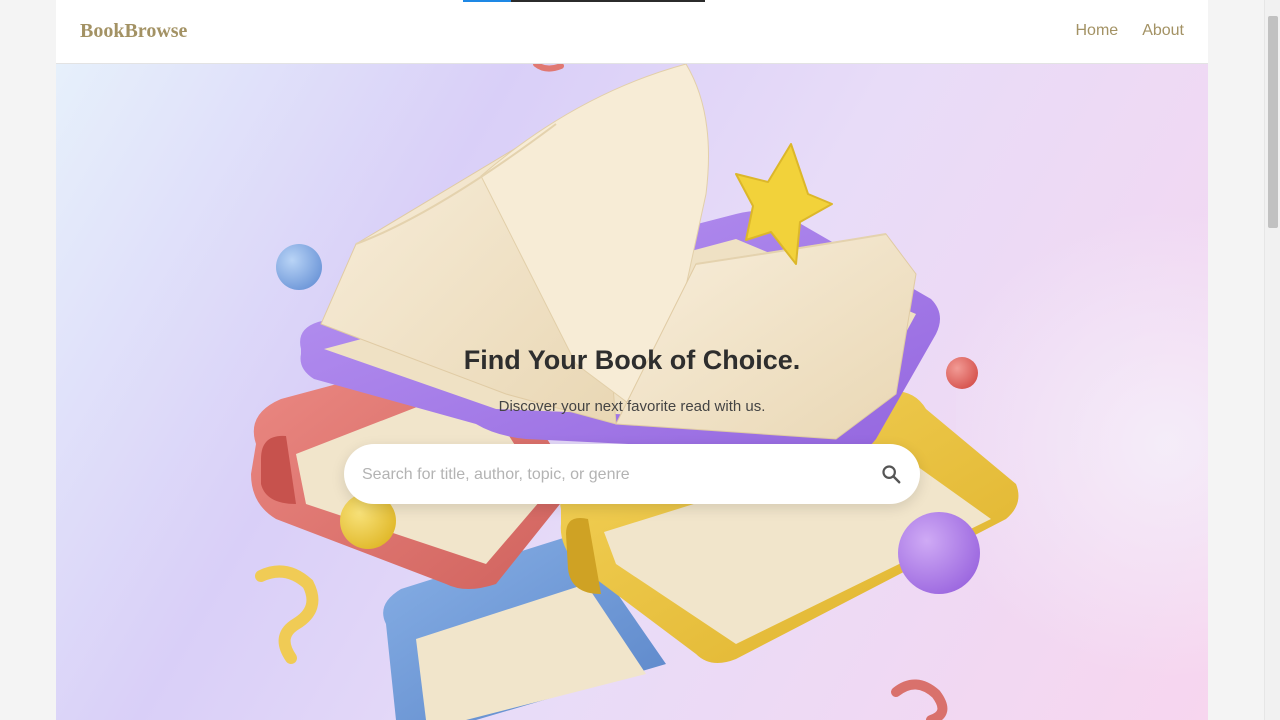 The width and height of the screenshot is (1280, 720). Describe the element at coordinates (287, 614) in the screenshot. I see `yellow-ribbon-decoration` at that location.